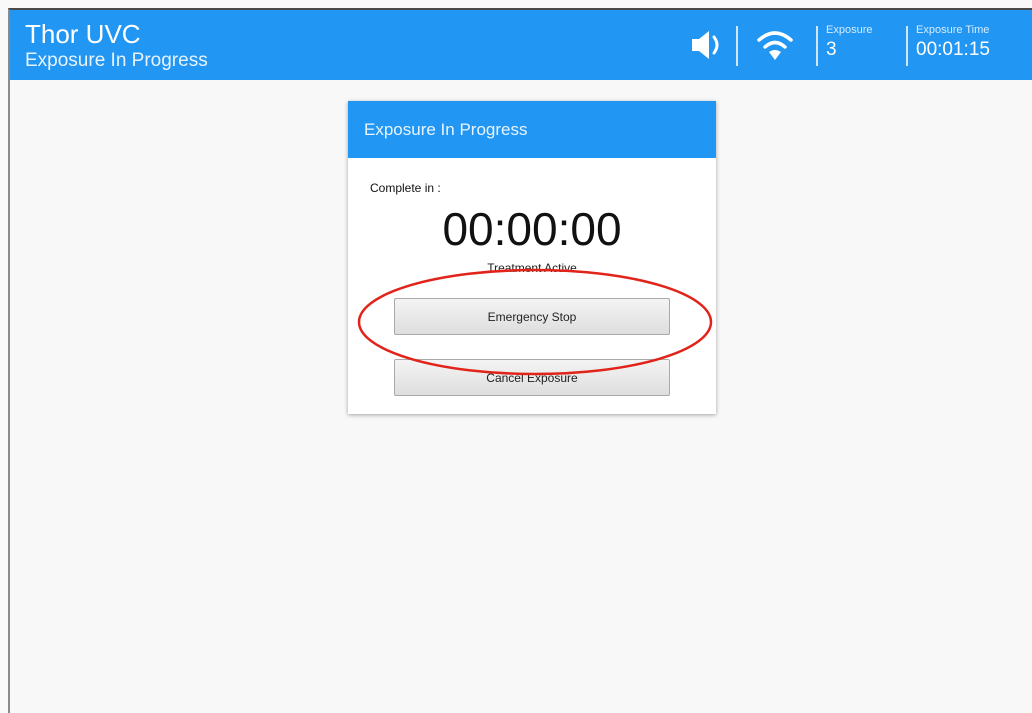 The height and width of the screenshot is (713, 1032). I want to click on speaker-icon, so click(708, 45).